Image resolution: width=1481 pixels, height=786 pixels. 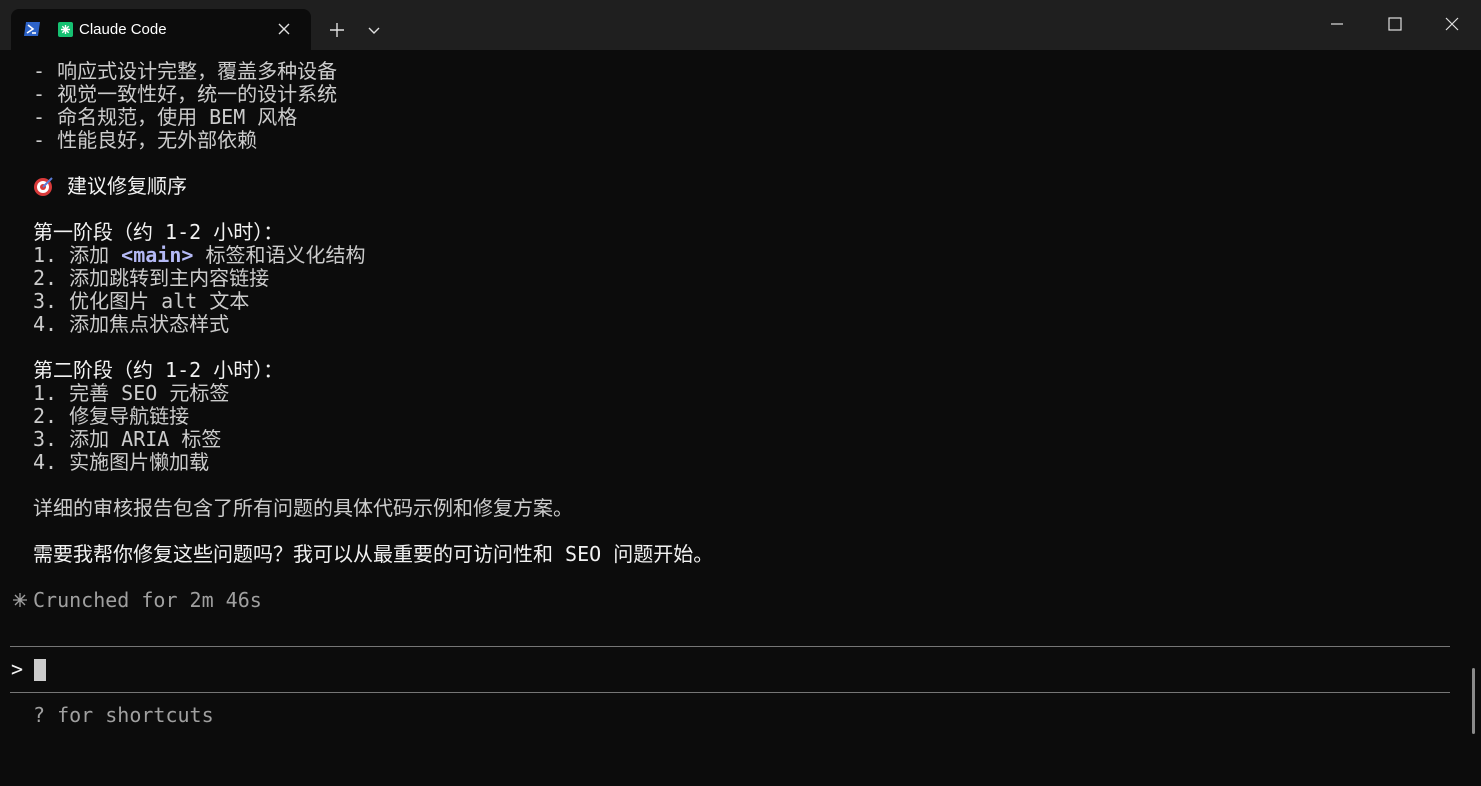 What do you see at coordinates (337, 30) in the screenshot?
I see `plus-icon` at bounding box center [337, 30].